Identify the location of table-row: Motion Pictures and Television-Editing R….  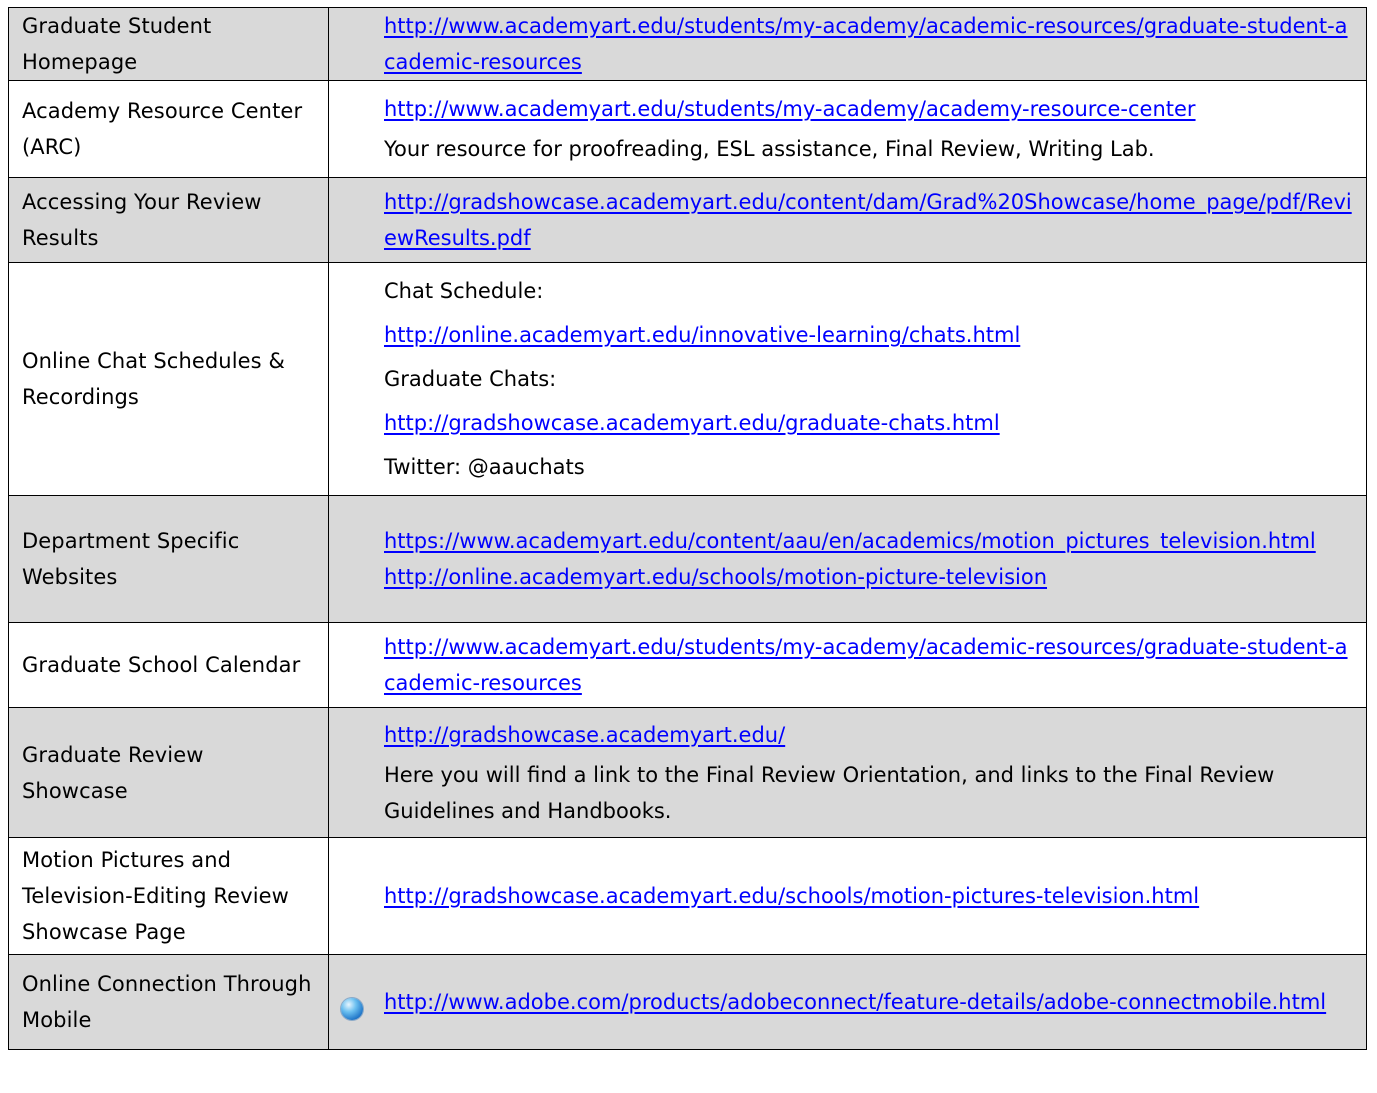
(687, 896).